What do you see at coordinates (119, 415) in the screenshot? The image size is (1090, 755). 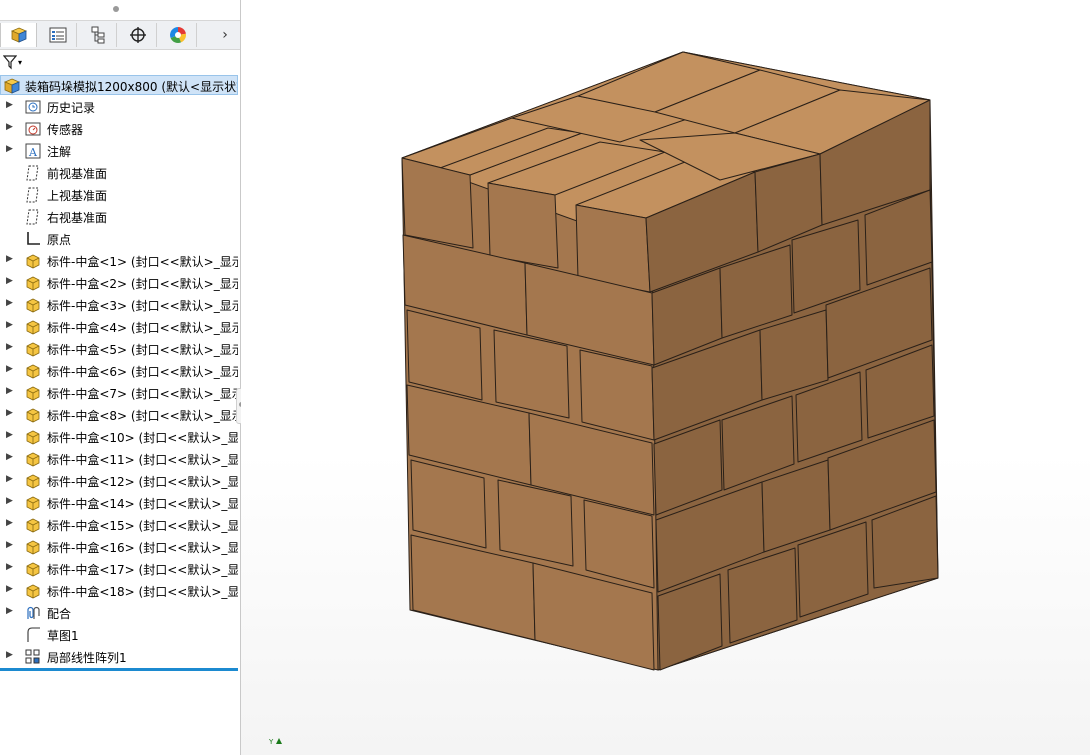 I see `tree-node: ▶ 标件-中盒<8> (封口<<默认>_显示` at bounding box center [119, 415].